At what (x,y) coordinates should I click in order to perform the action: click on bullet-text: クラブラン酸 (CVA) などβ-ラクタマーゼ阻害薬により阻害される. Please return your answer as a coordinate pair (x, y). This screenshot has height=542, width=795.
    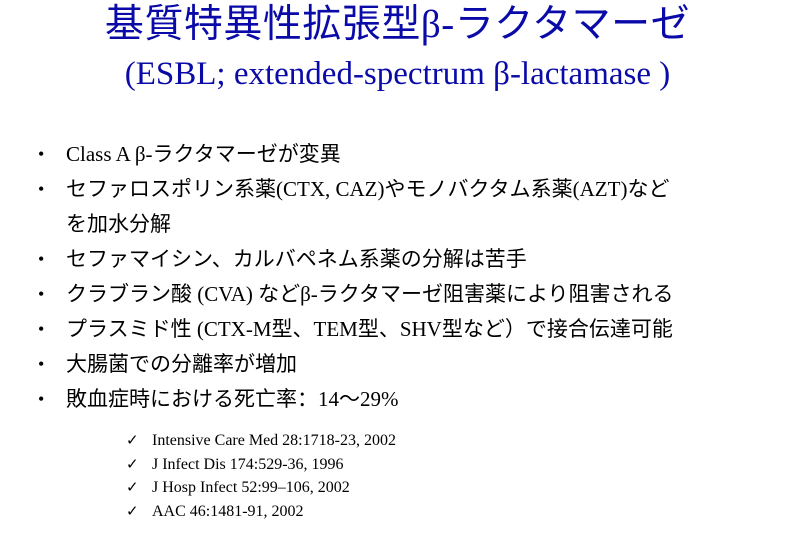
    Looking at the image, I should click on (370, 294).